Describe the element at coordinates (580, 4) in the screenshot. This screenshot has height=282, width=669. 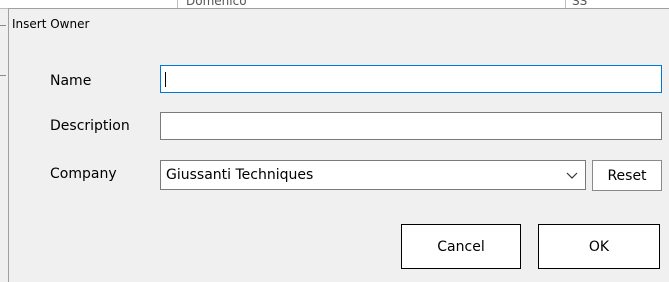
I see `background-column-header: SS` at that location.